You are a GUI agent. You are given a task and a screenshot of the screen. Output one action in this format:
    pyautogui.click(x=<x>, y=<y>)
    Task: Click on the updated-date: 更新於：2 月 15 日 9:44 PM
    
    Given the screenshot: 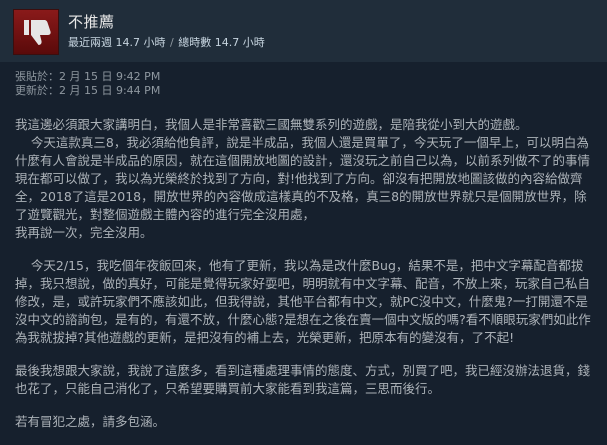 What is the action you would take?
    pyautogui.click(x=88, y=90)
    